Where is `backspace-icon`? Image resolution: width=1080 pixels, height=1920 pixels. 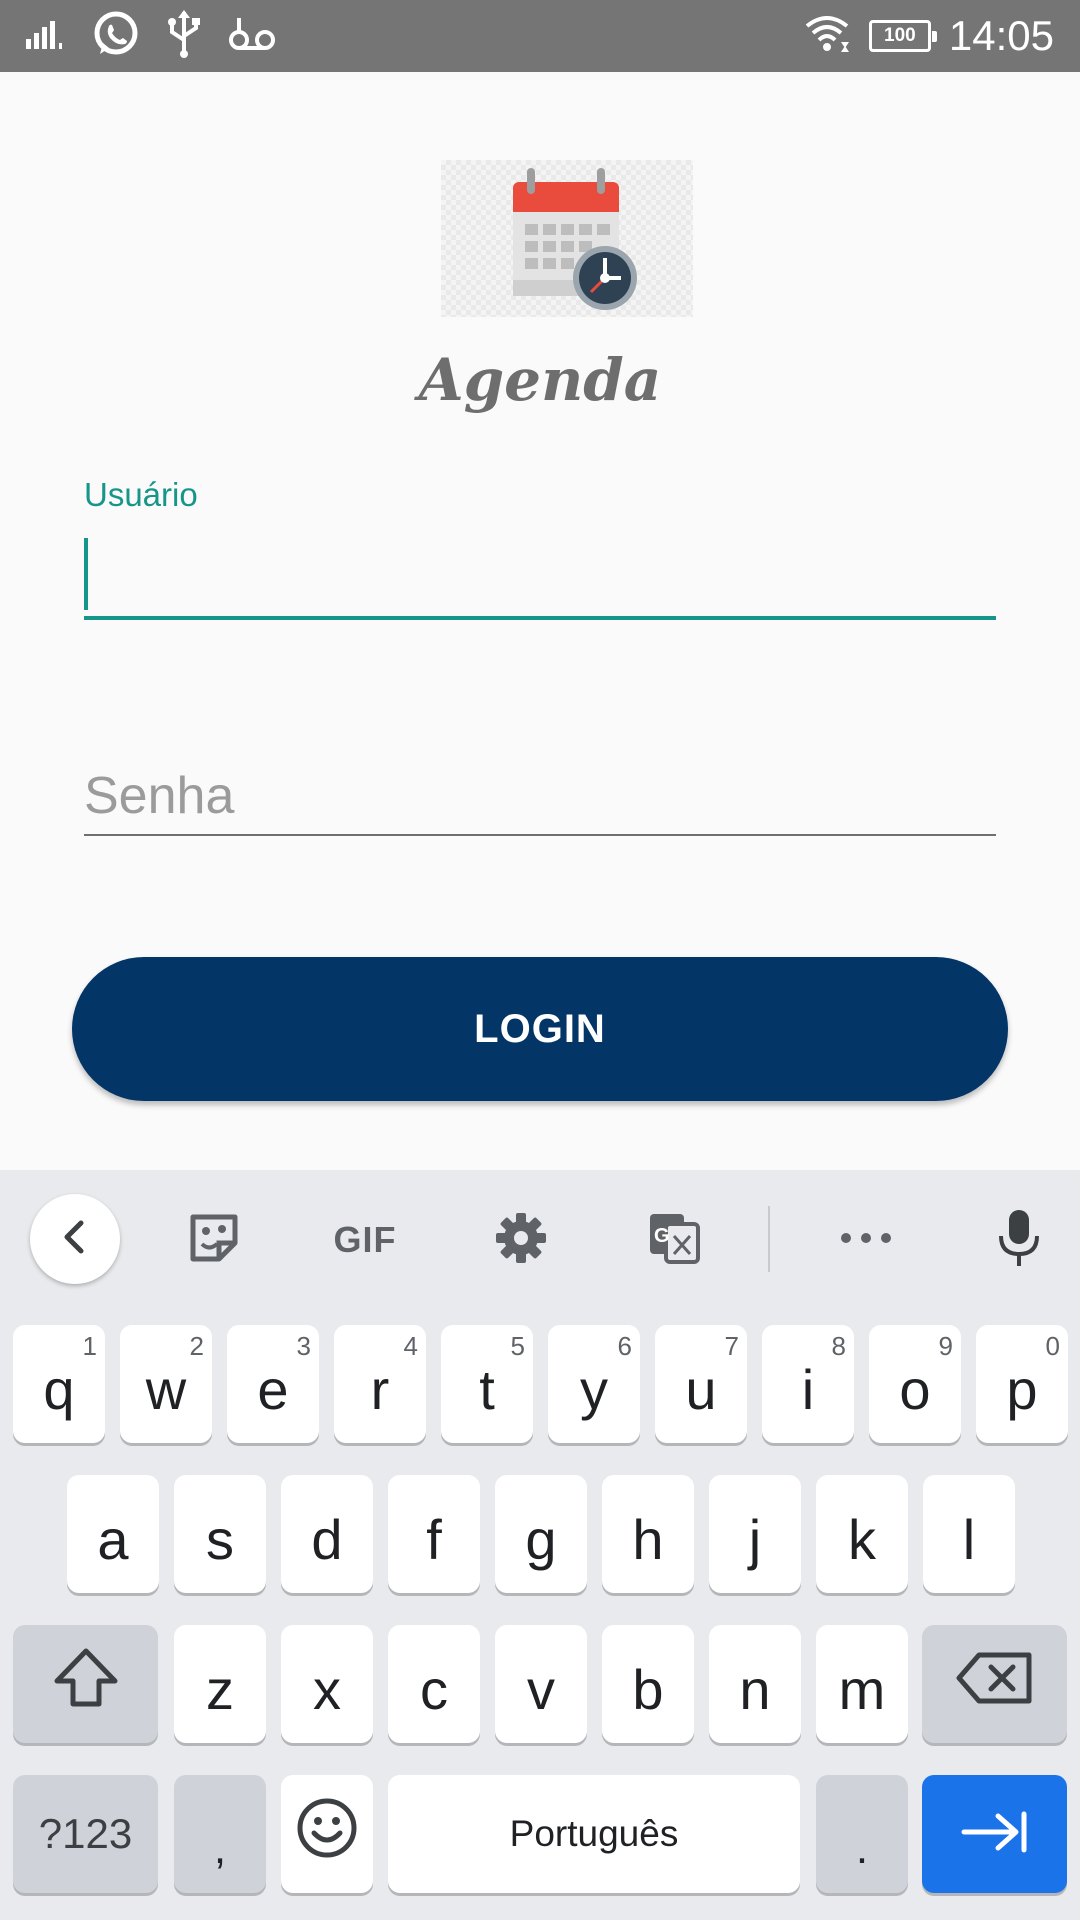
backspace-icon is located at coordinates (995, 1684).